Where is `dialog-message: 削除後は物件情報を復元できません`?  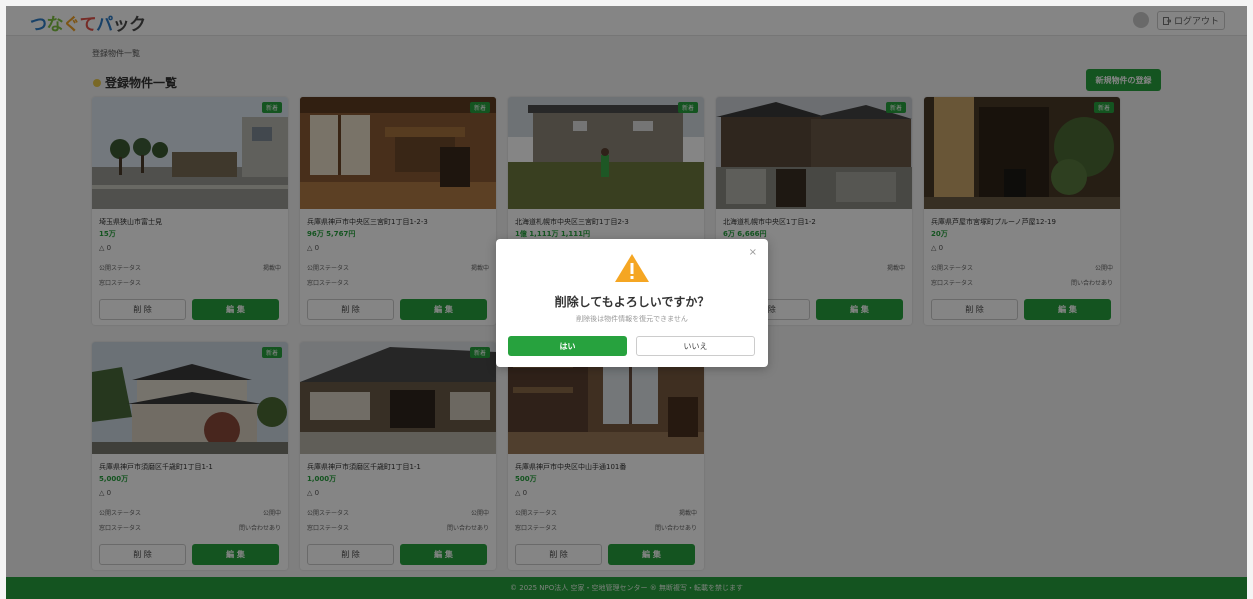
dialog-message: 削除後は物件情報を復元できません is located at coordinates (632, 319).